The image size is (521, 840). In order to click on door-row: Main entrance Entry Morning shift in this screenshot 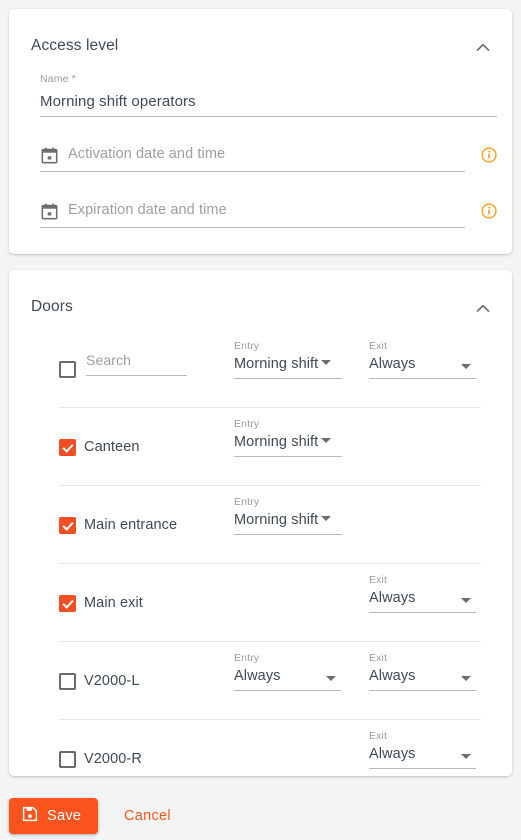, I will do `click(260, 525)`.